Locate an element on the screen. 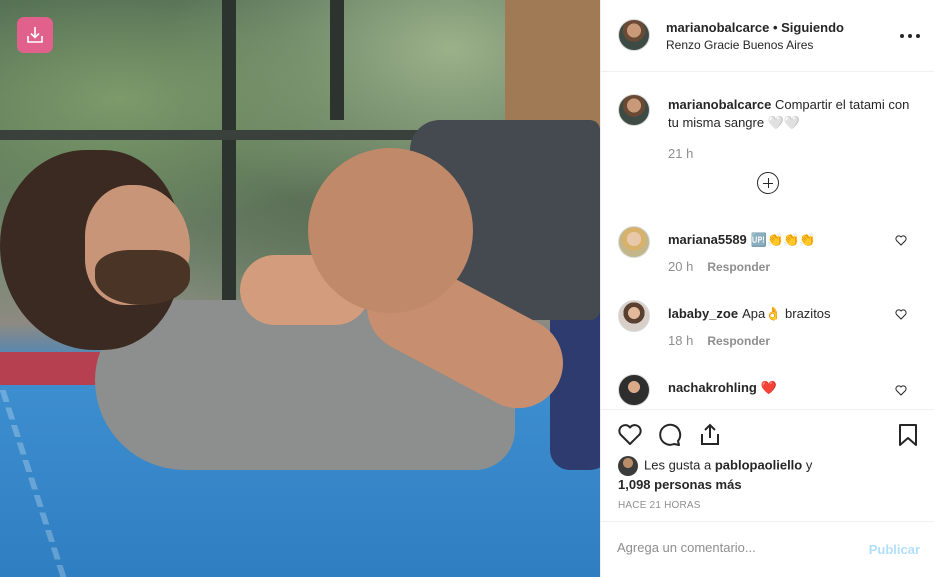  comment-text-line: mariana5589 🆙👏👏👏 is located at coordinates (742, 240).